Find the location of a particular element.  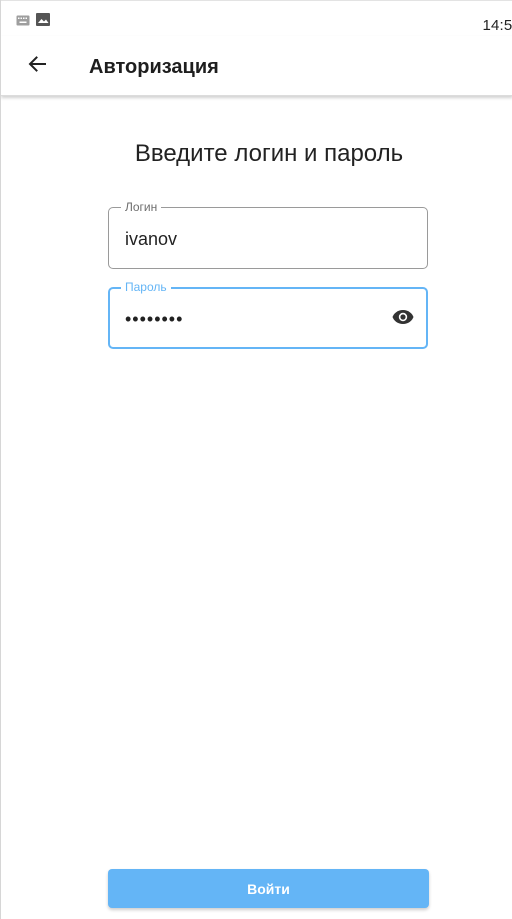

page-title: Авторизация is located at coordinates (154, 67).